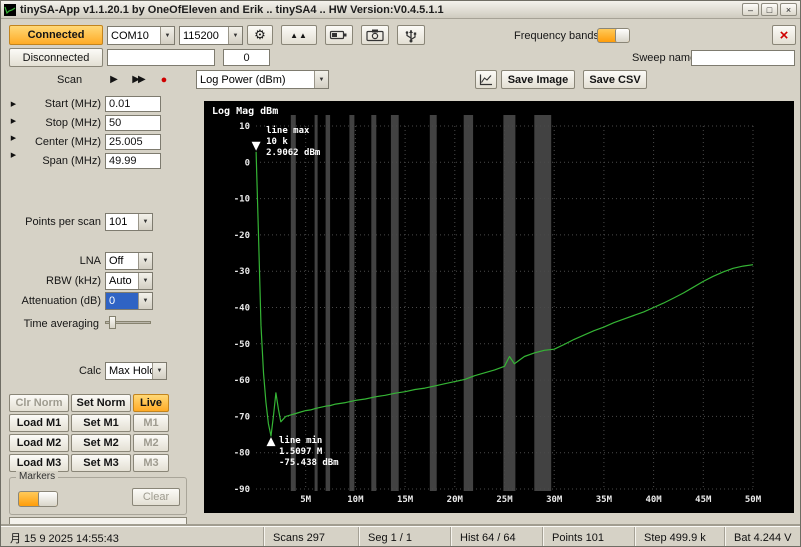 The height and width of the screenshot is (547, 801). I want to click on scan-continuous-button: ▶▶, so click(138, 79).